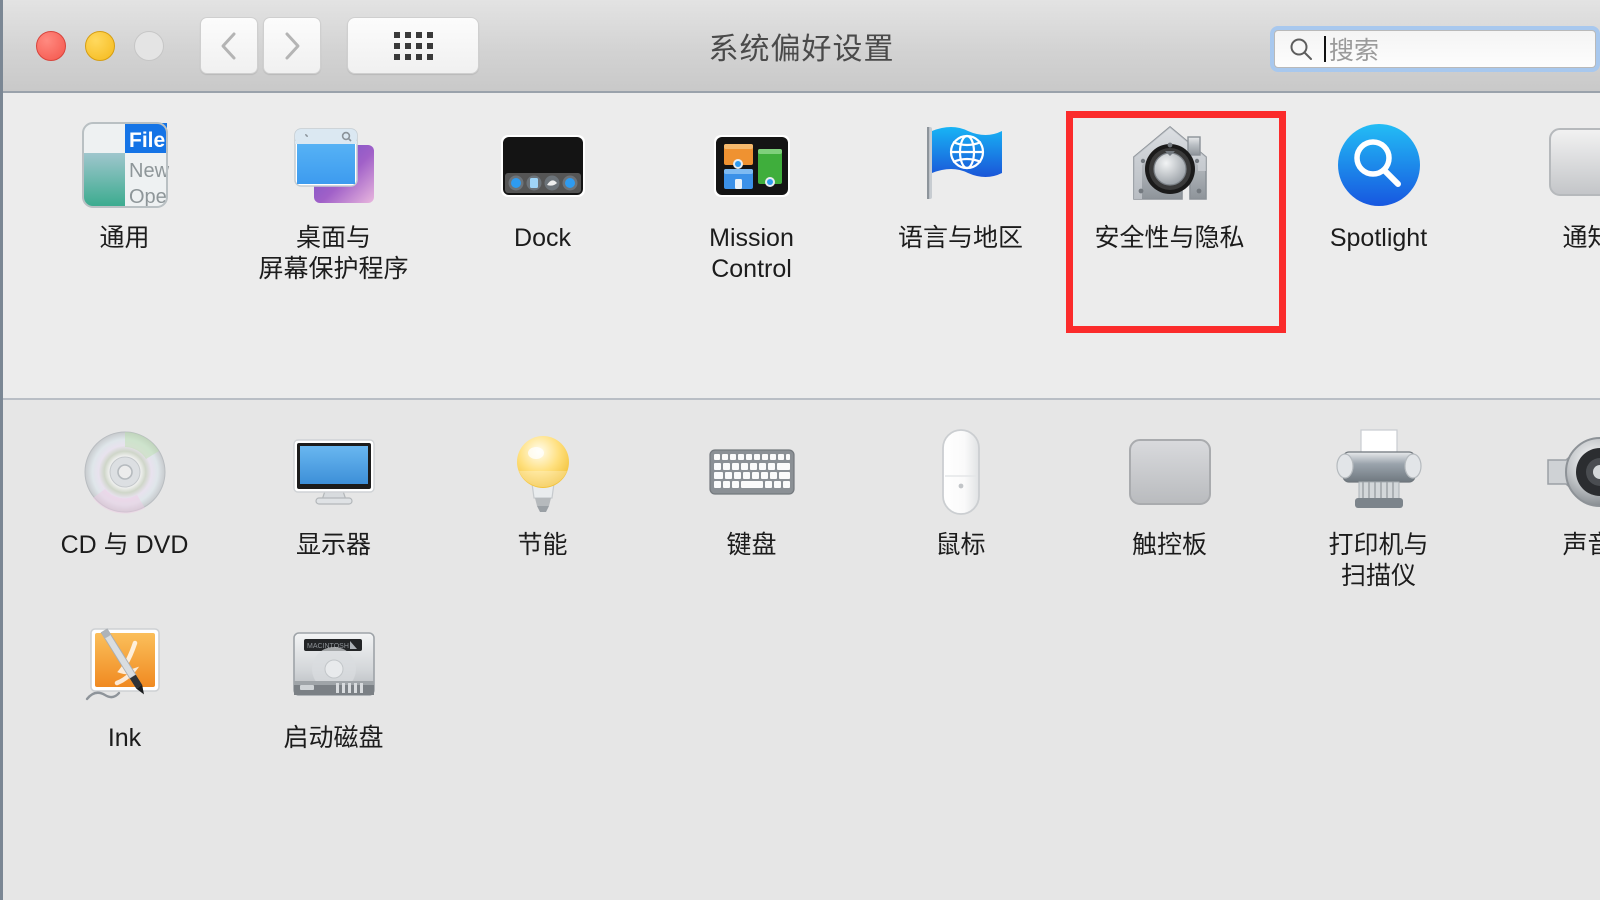  I want to click on pref-item-security-privacy: 安全性与隐私, so click(1169, 189).